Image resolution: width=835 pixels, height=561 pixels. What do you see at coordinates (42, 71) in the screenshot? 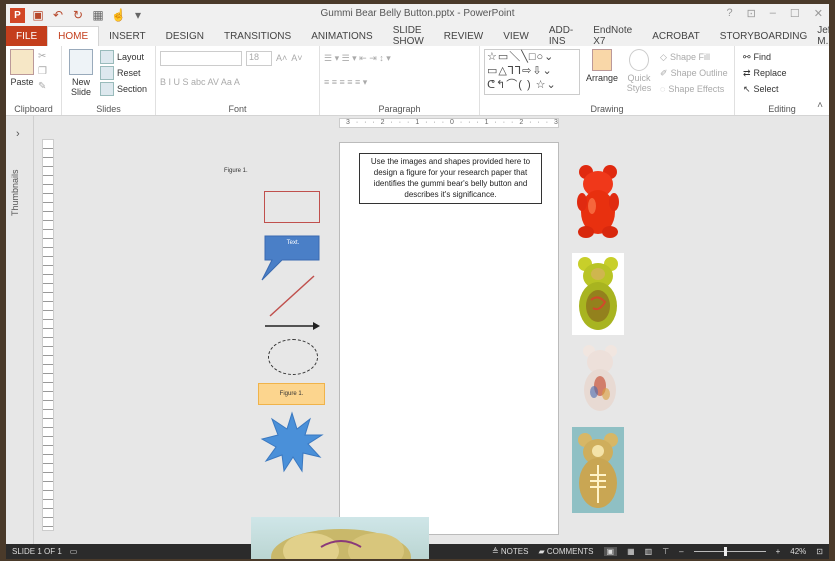
I see `copy-icon: ❐` at bounding box center [42, 71].